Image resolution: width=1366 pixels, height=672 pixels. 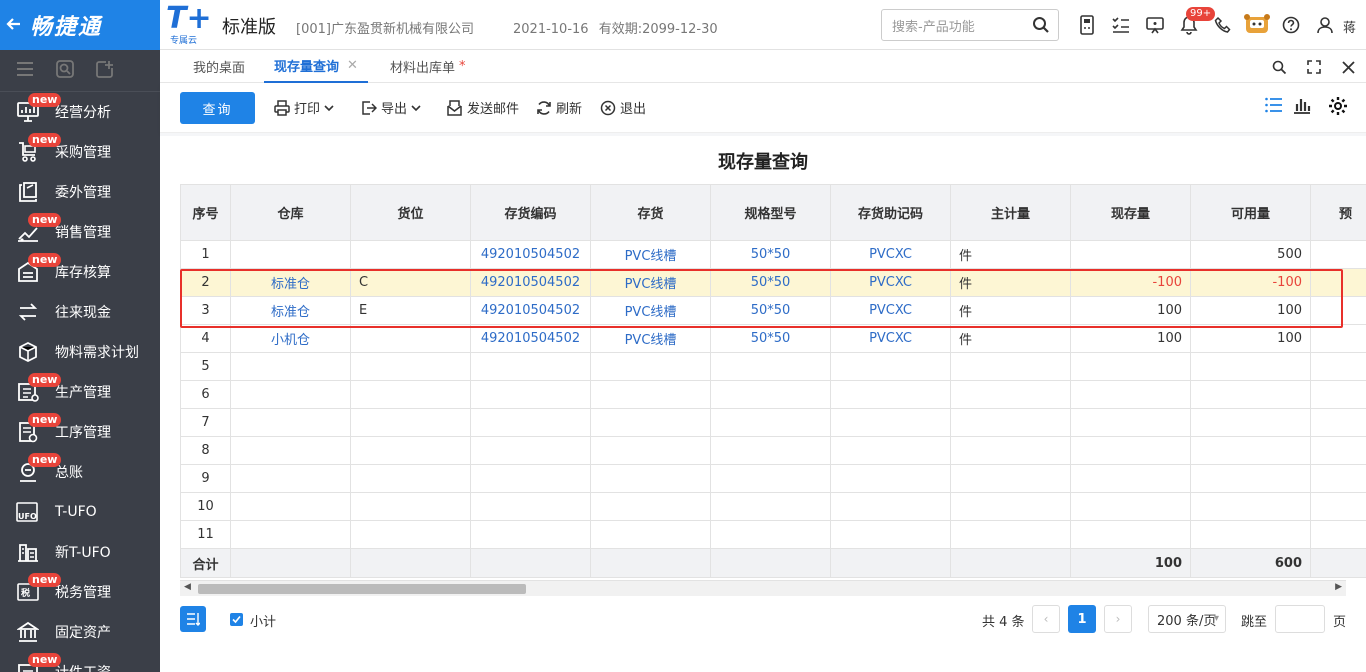 What do you see at coordinates (290, 212) in the screenshot?
I see `column-header: 仓库` at bounding box center [290, 212].